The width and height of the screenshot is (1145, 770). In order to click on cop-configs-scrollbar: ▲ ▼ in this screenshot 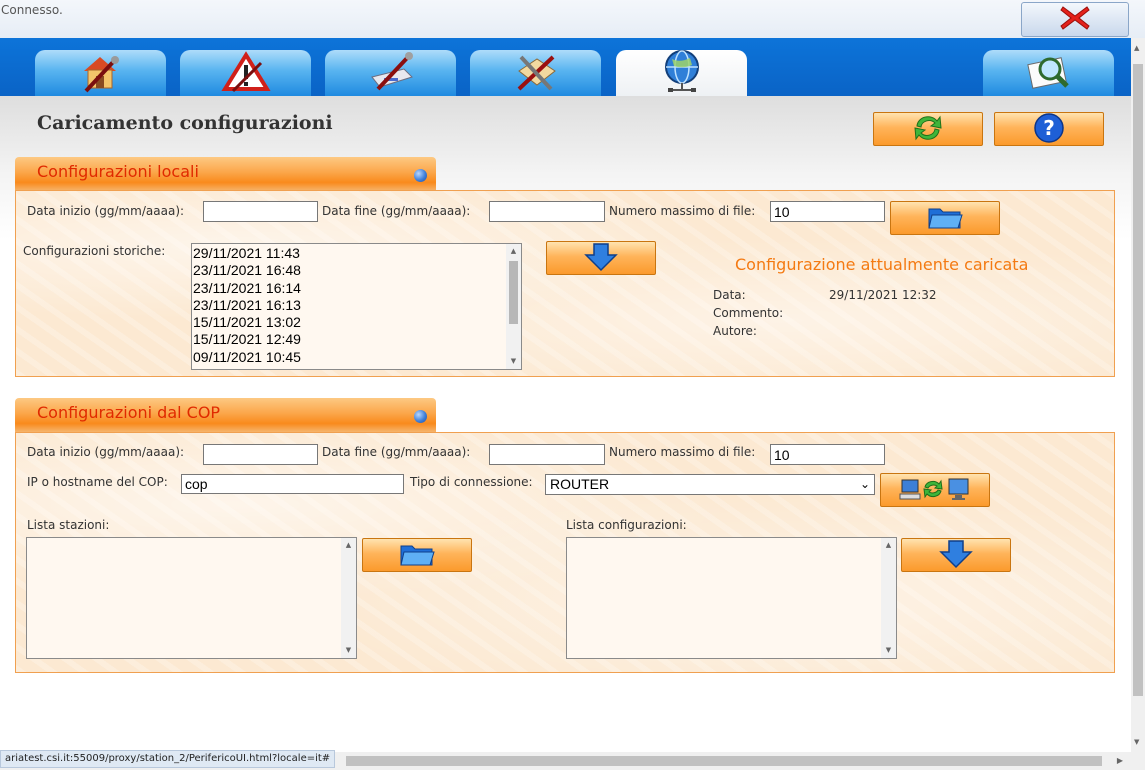, I will do `click(888, 598)`.